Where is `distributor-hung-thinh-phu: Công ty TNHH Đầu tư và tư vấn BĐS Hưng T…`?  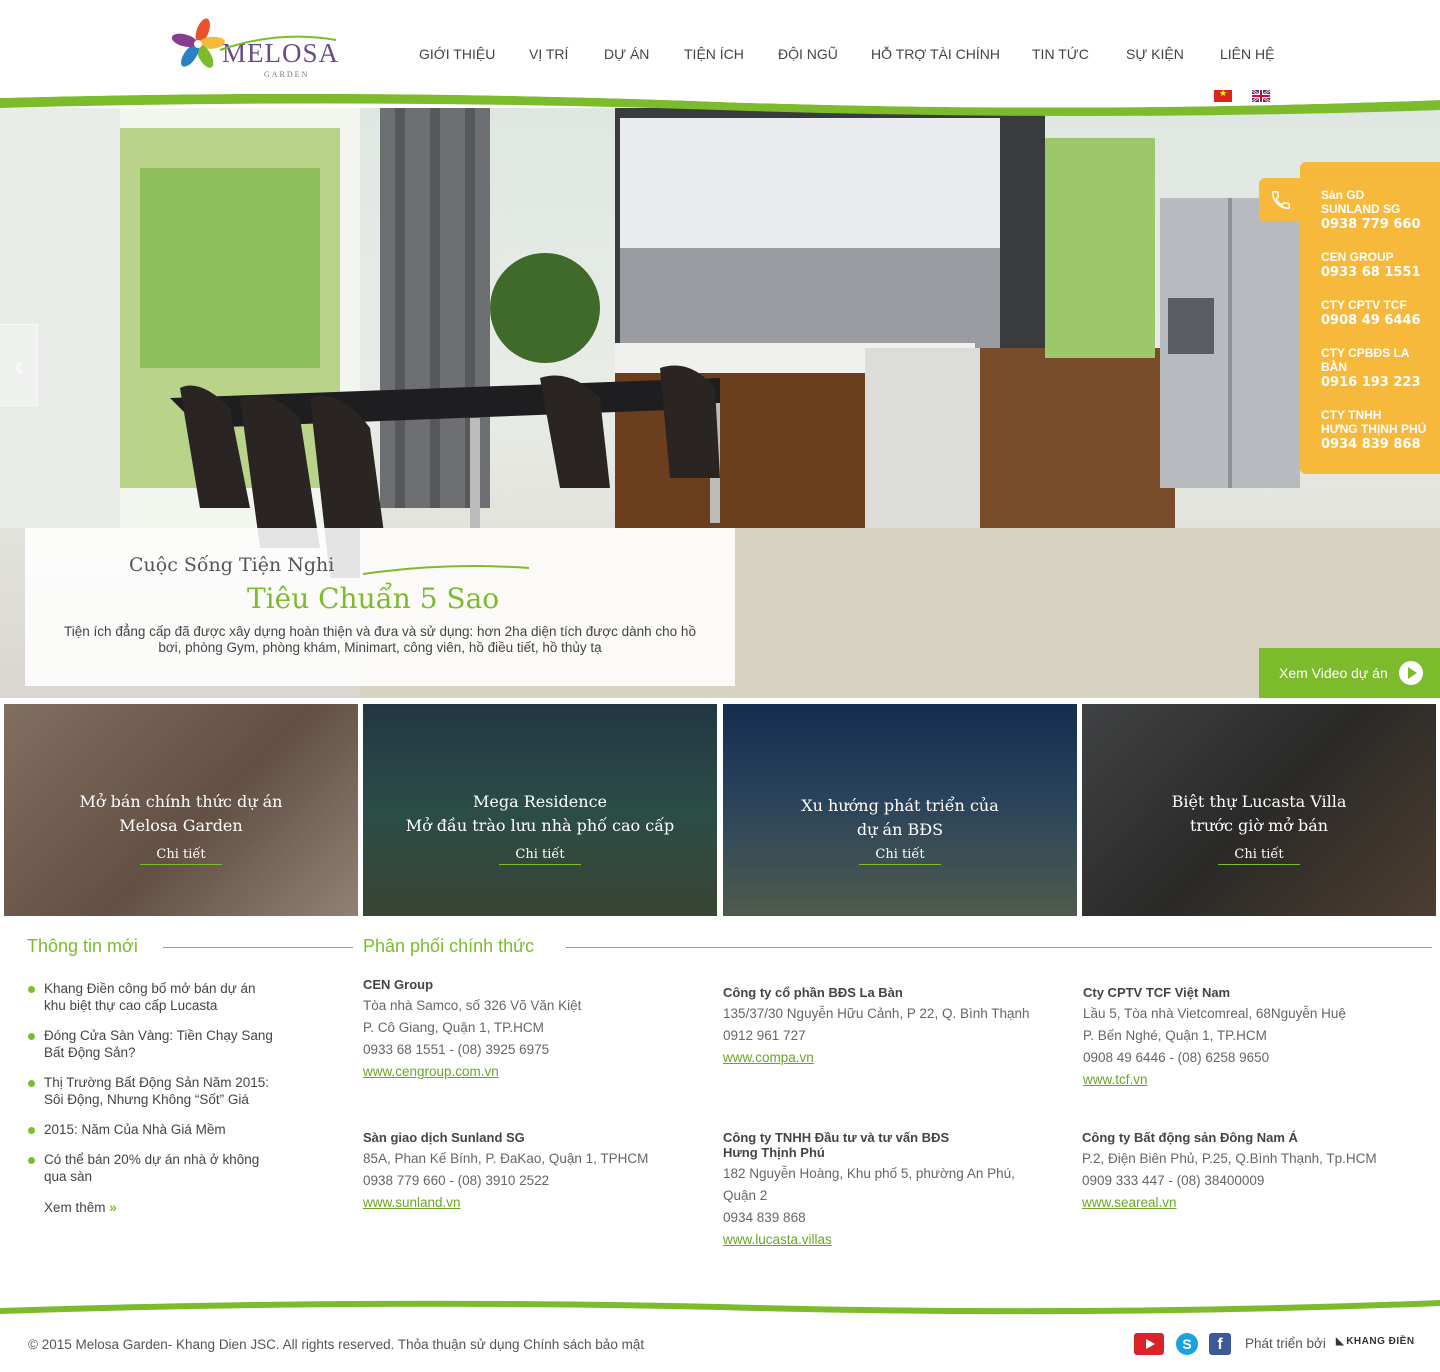 distributor-hung-thinh-phu: Công ty TNHH Đầu tư và tư vấn BĐS Hưng T… is located at coordinates (883, 1190).